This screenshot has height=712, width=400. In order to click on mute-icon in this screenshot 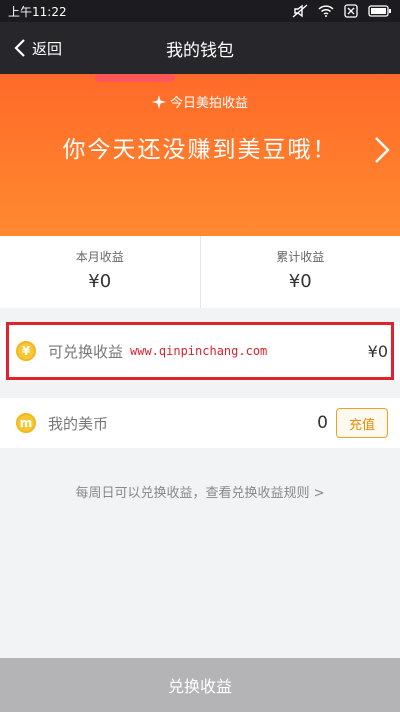, I will do `click(300, 11)`.